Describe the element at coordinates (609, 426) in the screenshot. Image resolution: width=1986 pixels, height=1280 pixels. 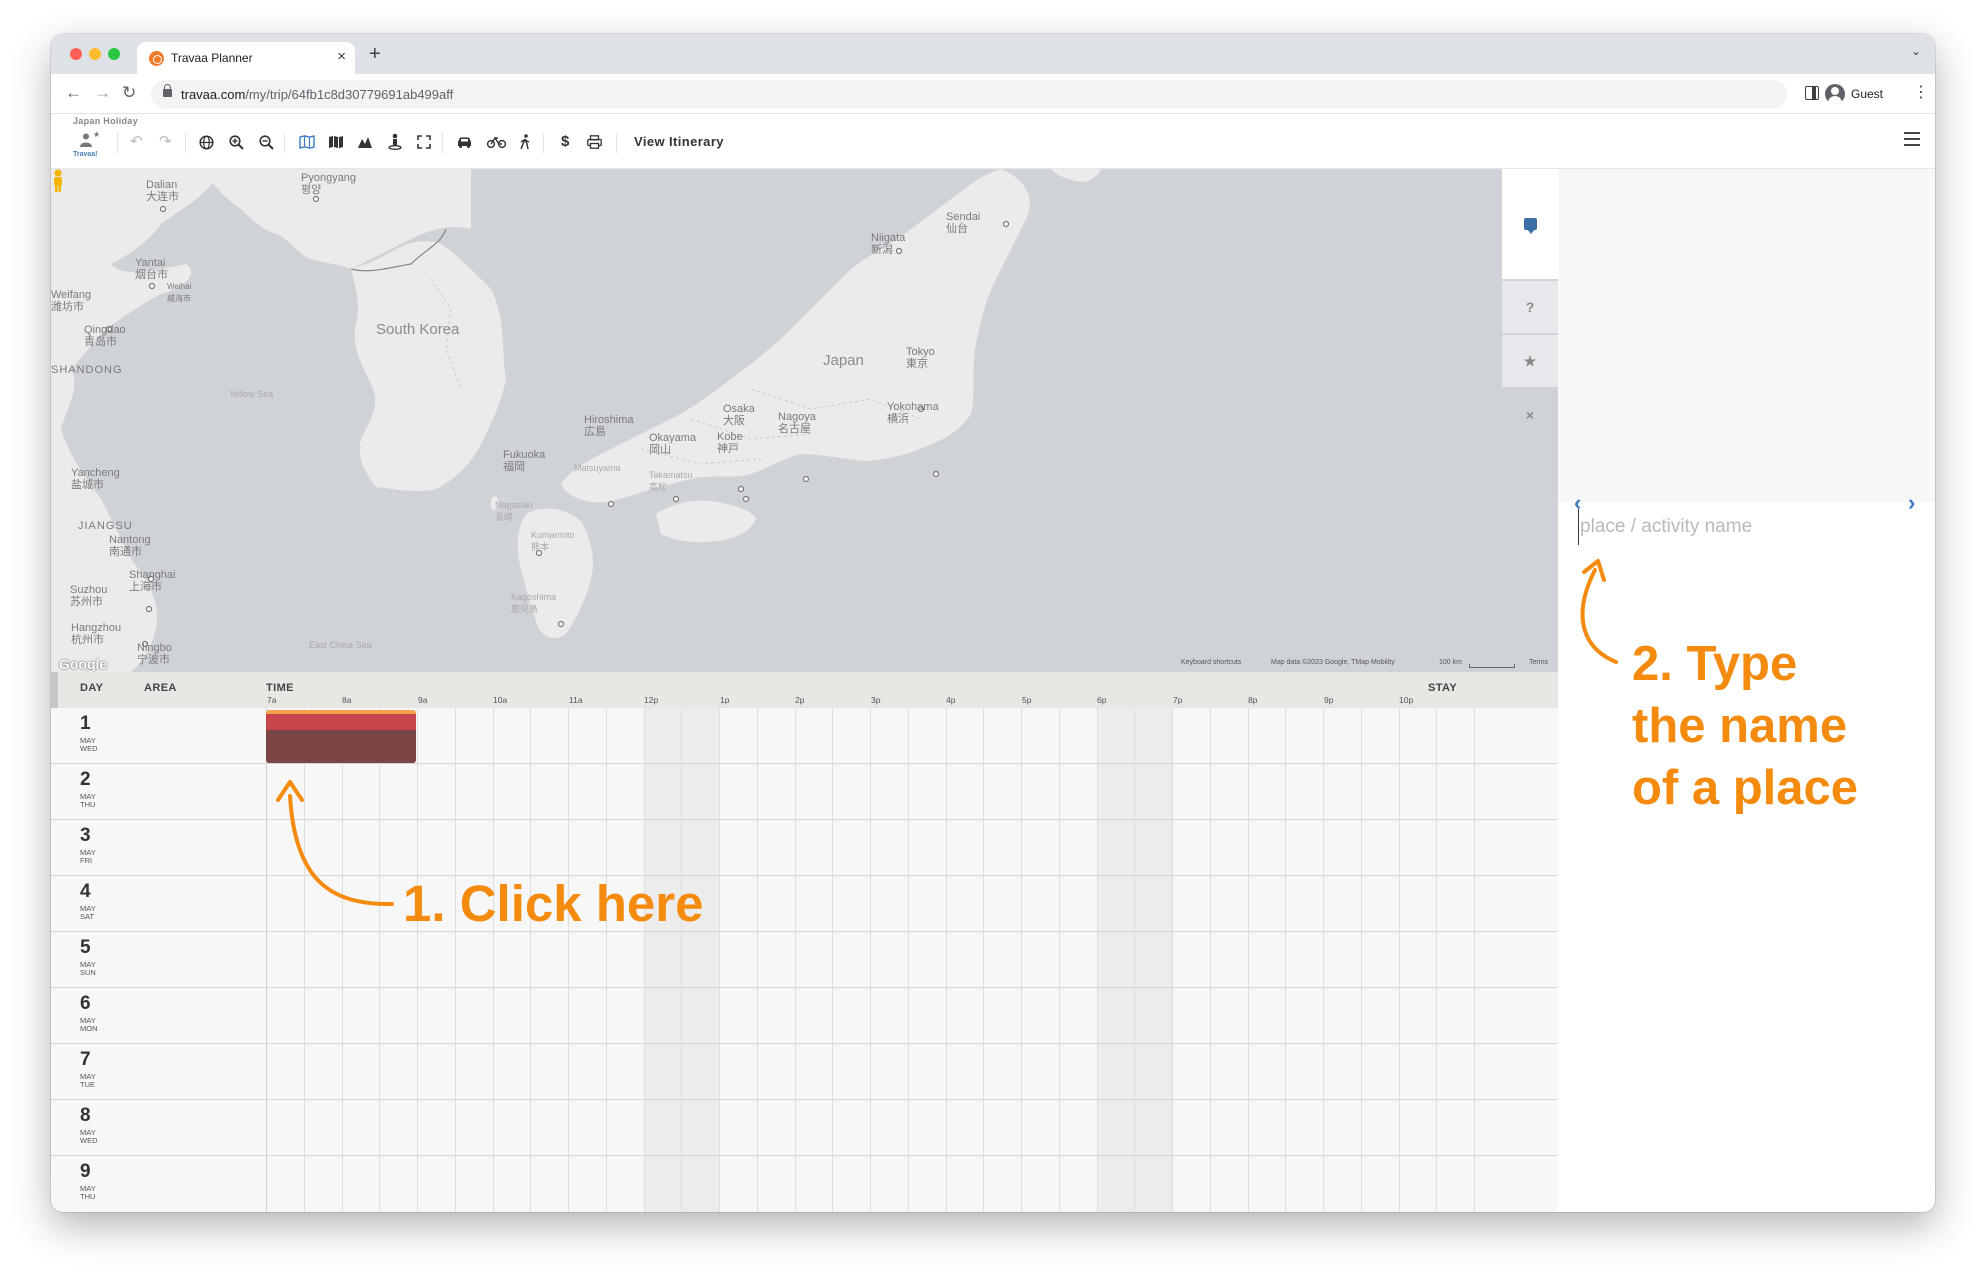
I see `map-label-hiroshima: Hiroshima 広島` at that location.